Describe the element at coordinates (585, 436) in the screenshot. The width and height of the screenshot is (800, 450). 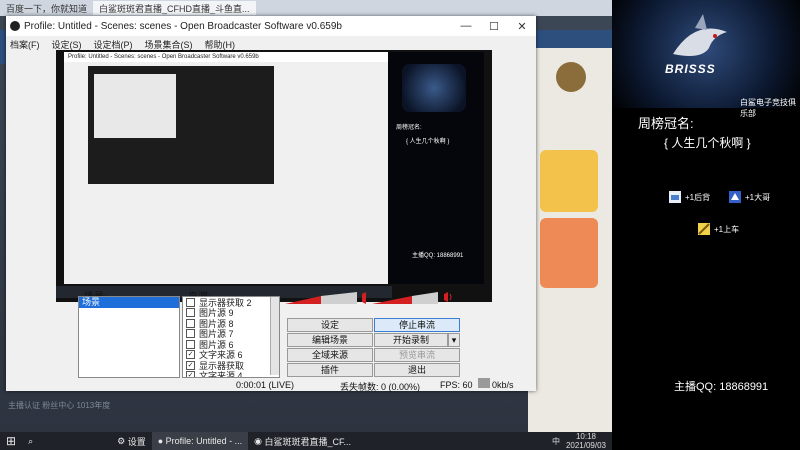
I see `clock-time: 10:18` at that location.